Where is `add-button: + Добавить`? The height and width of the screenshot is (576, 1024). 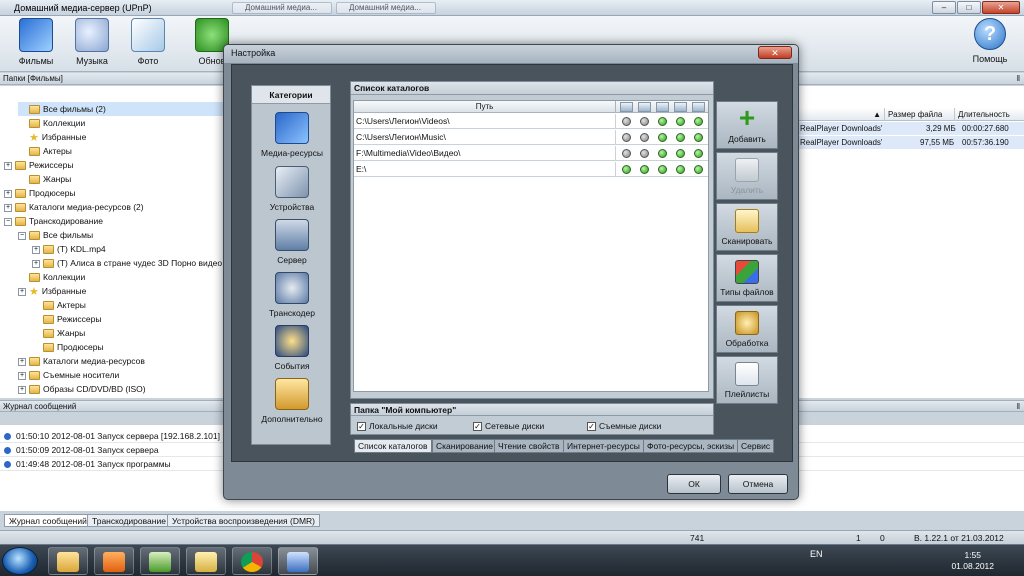 add-button: + Добавить is located at coordinates (747, 125).